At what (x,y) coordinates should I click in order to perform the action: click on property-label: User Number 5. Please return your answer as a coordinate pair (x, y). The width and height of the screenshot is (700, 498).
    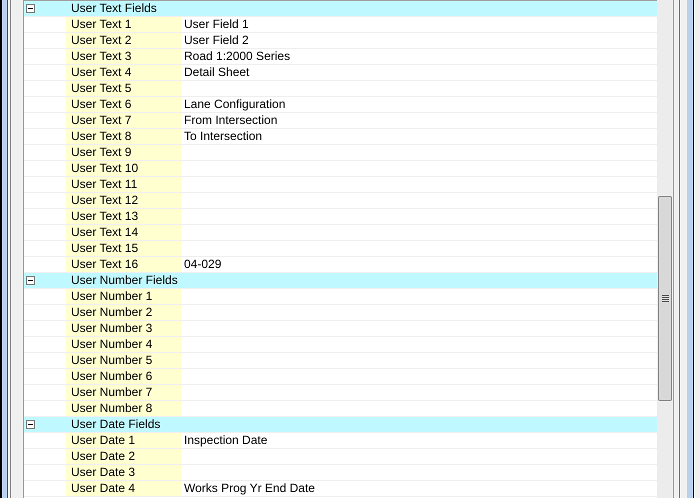
    Looking at the image, I should click on (123, 360).